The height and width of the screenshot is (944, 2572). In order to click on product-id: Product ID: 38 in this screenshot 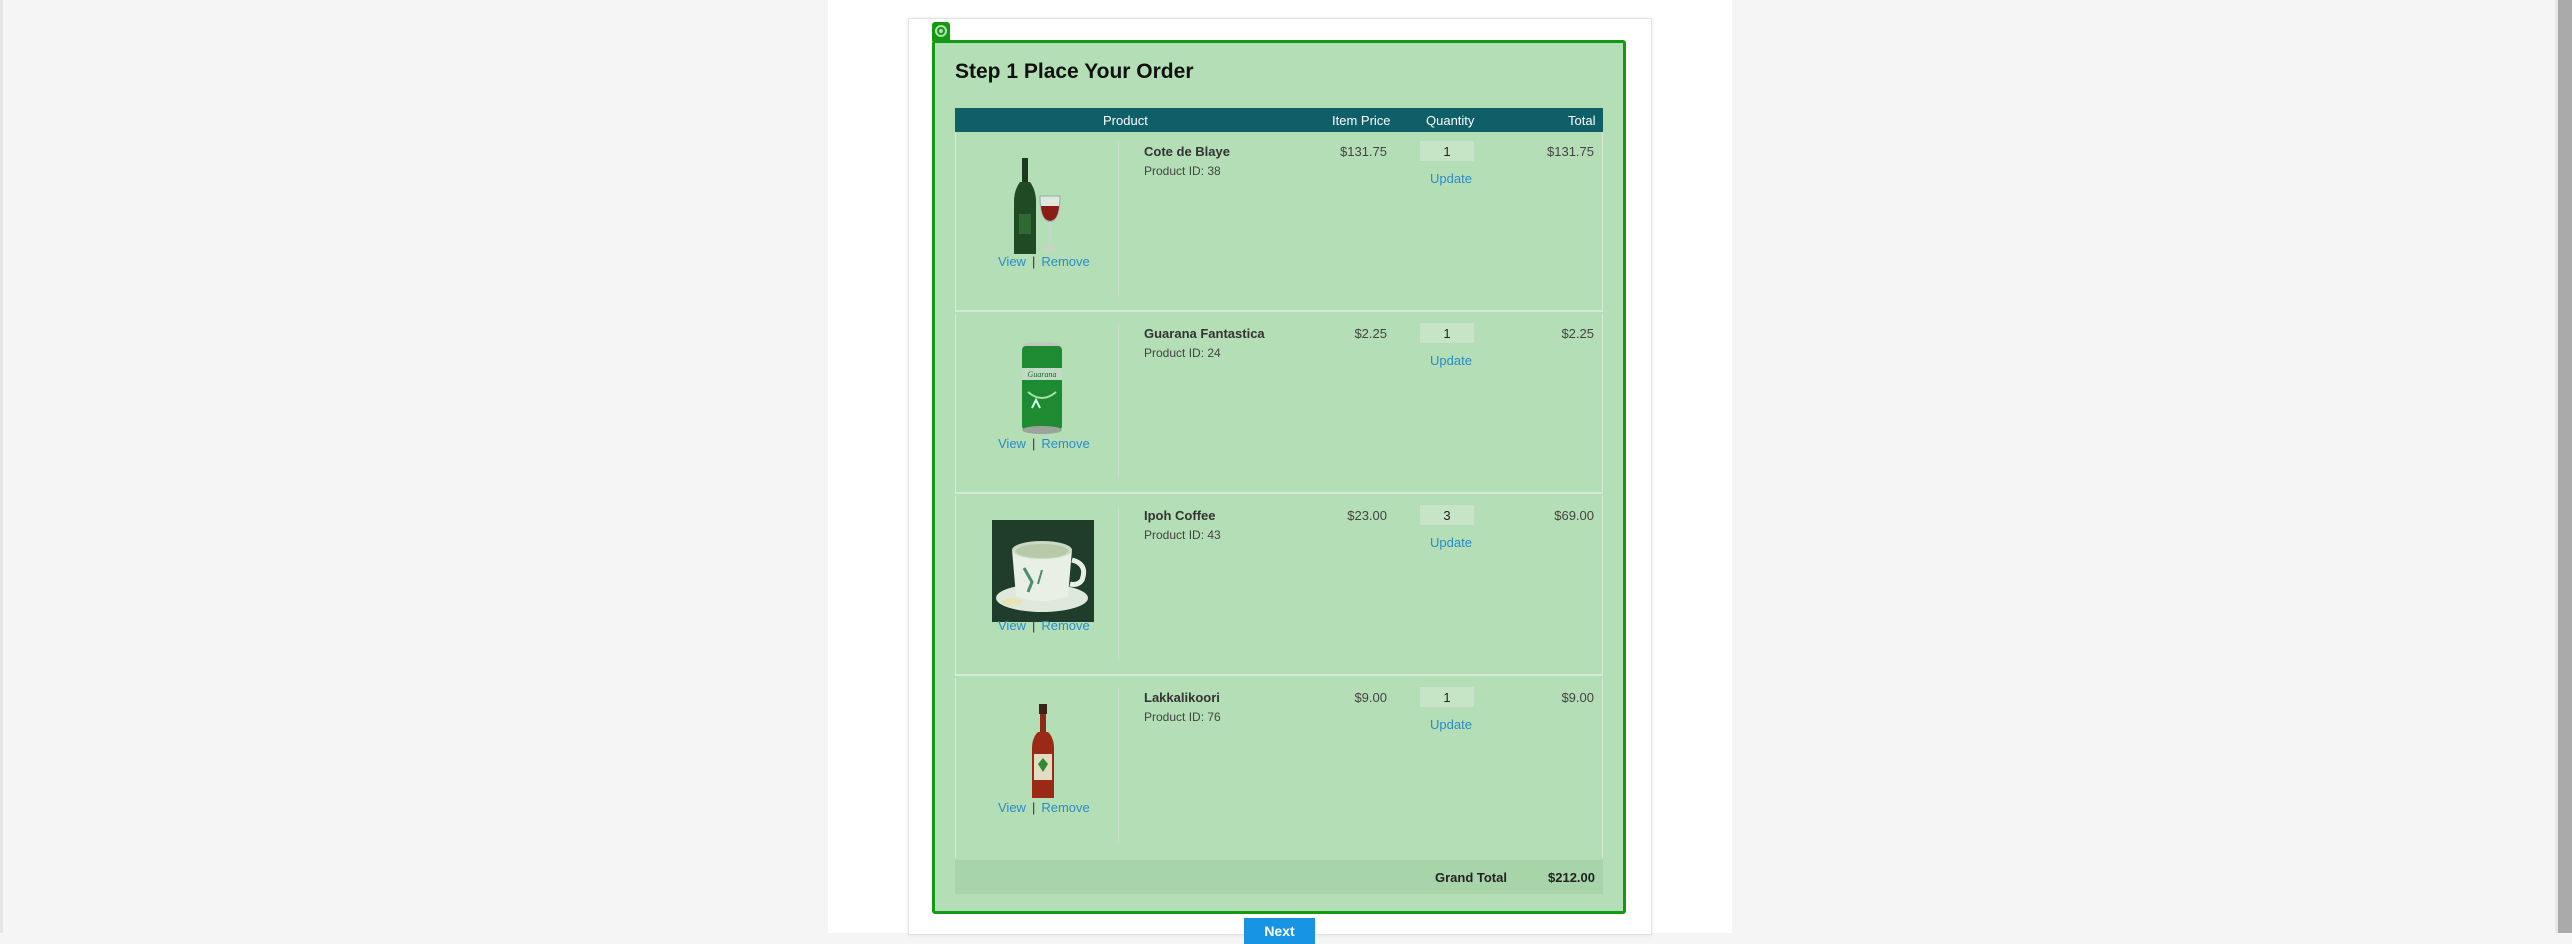, I will do `click(1182, 171)`.